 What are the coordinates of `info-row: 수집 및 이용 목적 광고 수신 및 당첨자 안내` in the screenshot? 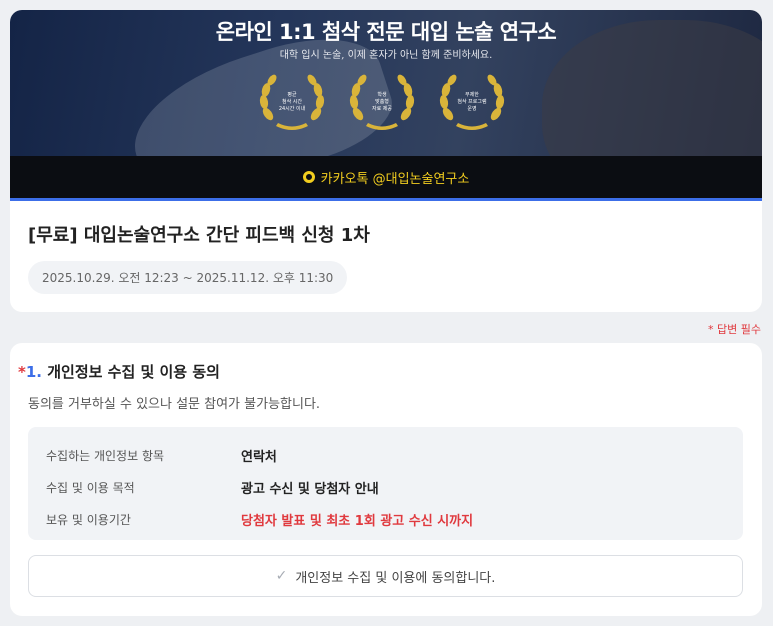 It's located at (394, 487).